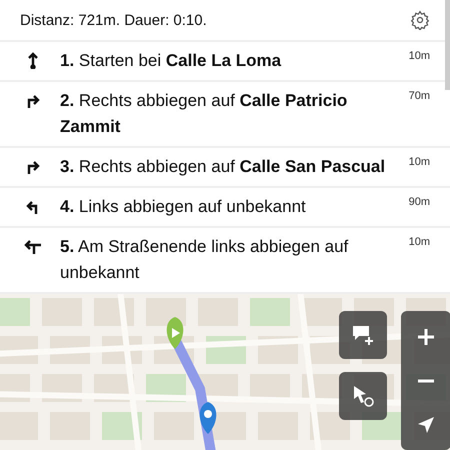 This screenshot has width=450, height=450. What do you see at coordinates (419, 95) in the screenshot?
I see `step-distance: 70m` at bounding box center [419, 95].